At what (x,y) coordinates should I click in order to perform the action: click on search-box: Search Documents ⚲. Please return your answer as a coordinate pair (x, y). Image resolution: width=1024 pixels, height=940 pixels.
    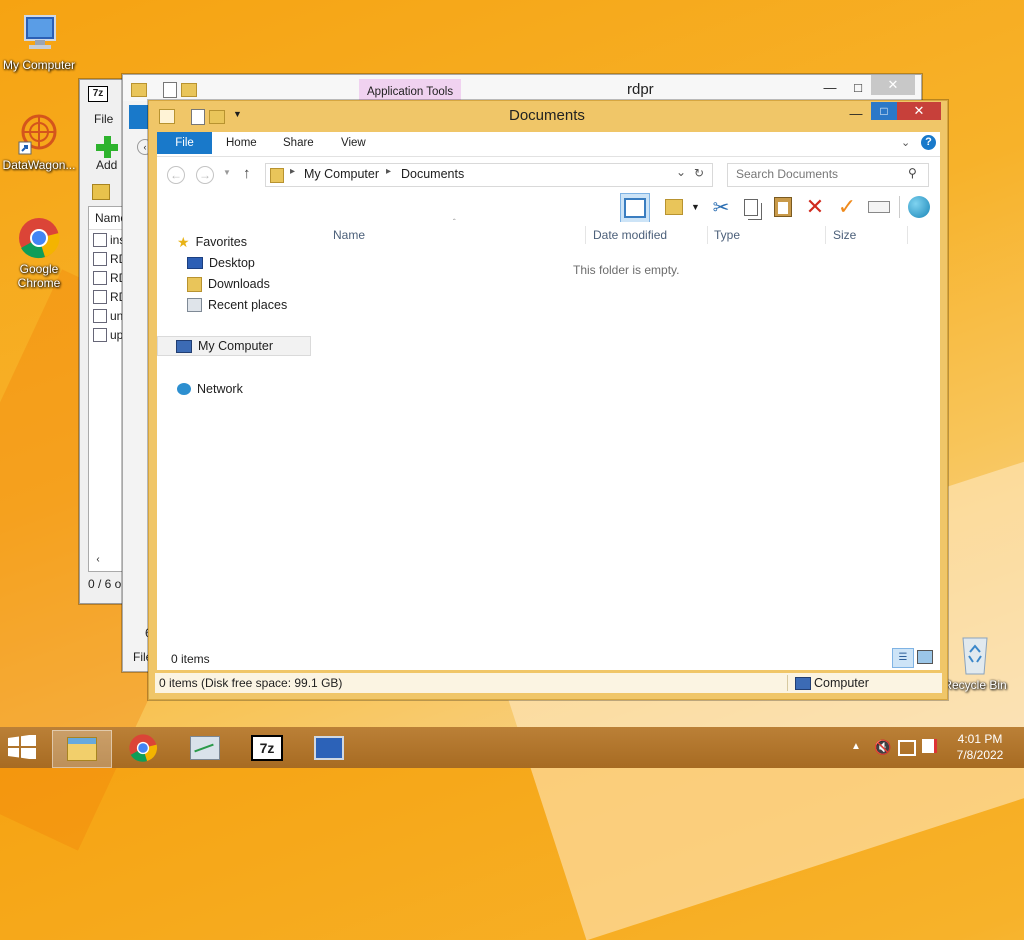
    Looking at the image, I should click on (828, 175).